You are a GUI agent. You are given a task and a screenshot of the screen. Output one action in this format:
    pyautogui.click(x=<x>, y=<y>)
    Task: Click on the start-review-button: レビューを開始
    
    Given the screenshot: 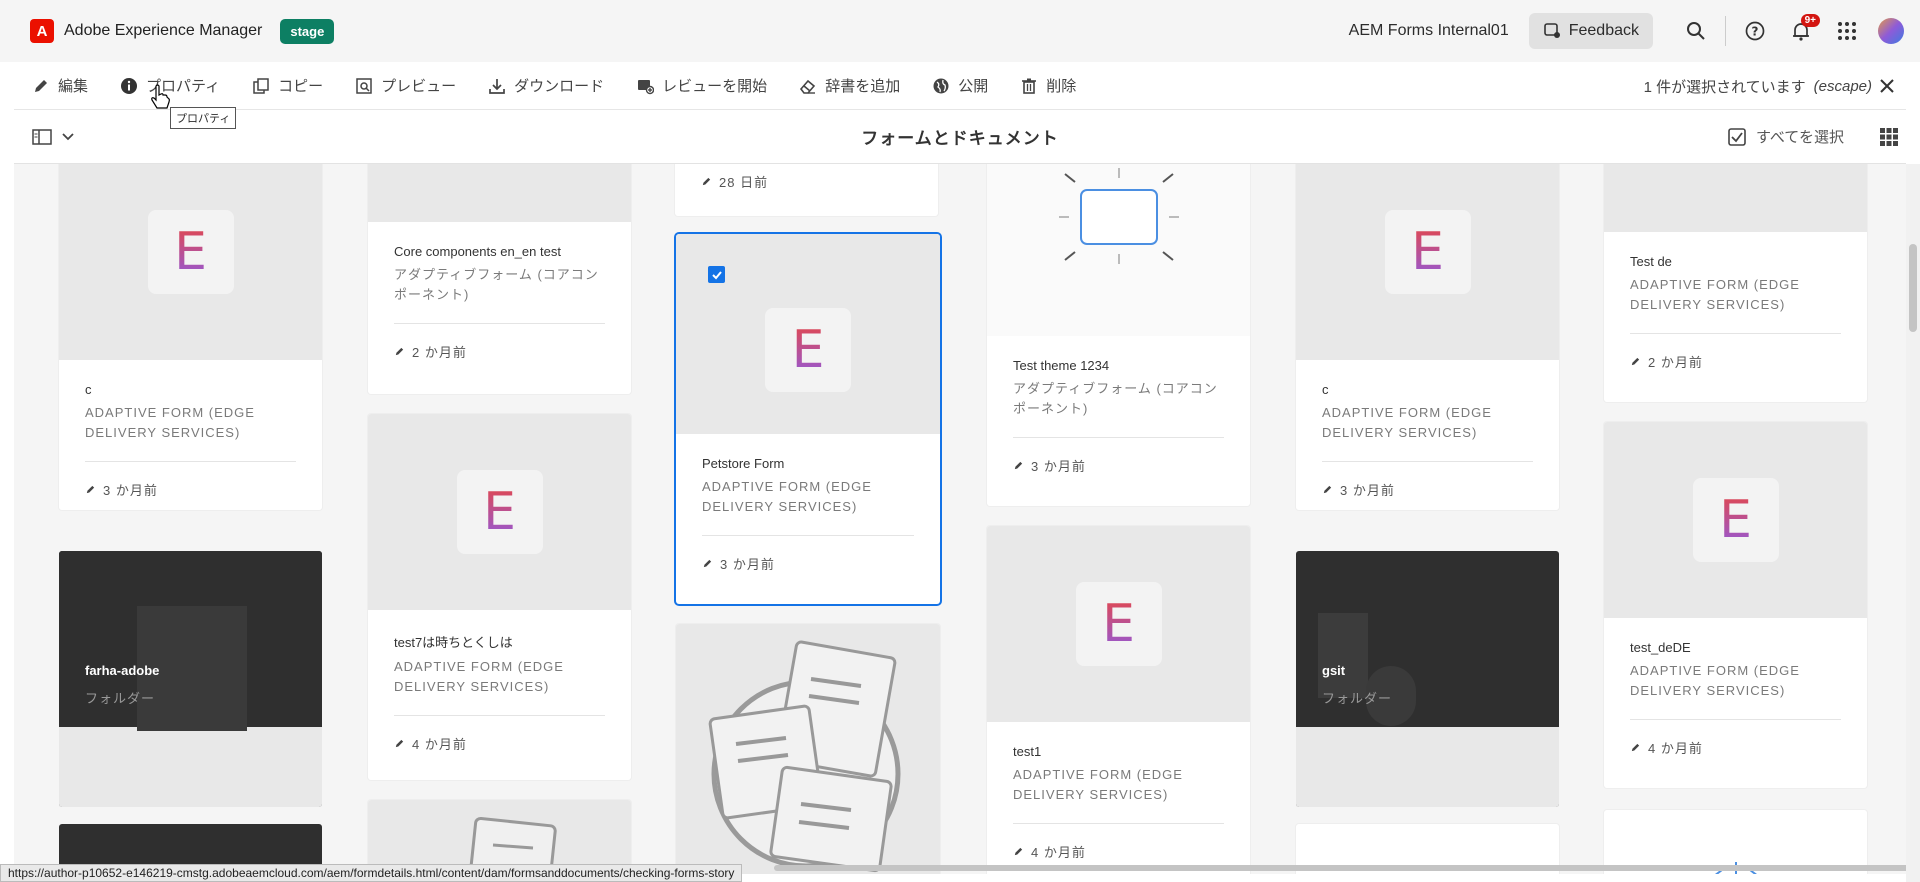 What is the action you would take?
    pyautogui.click(x=701, y=86)
    